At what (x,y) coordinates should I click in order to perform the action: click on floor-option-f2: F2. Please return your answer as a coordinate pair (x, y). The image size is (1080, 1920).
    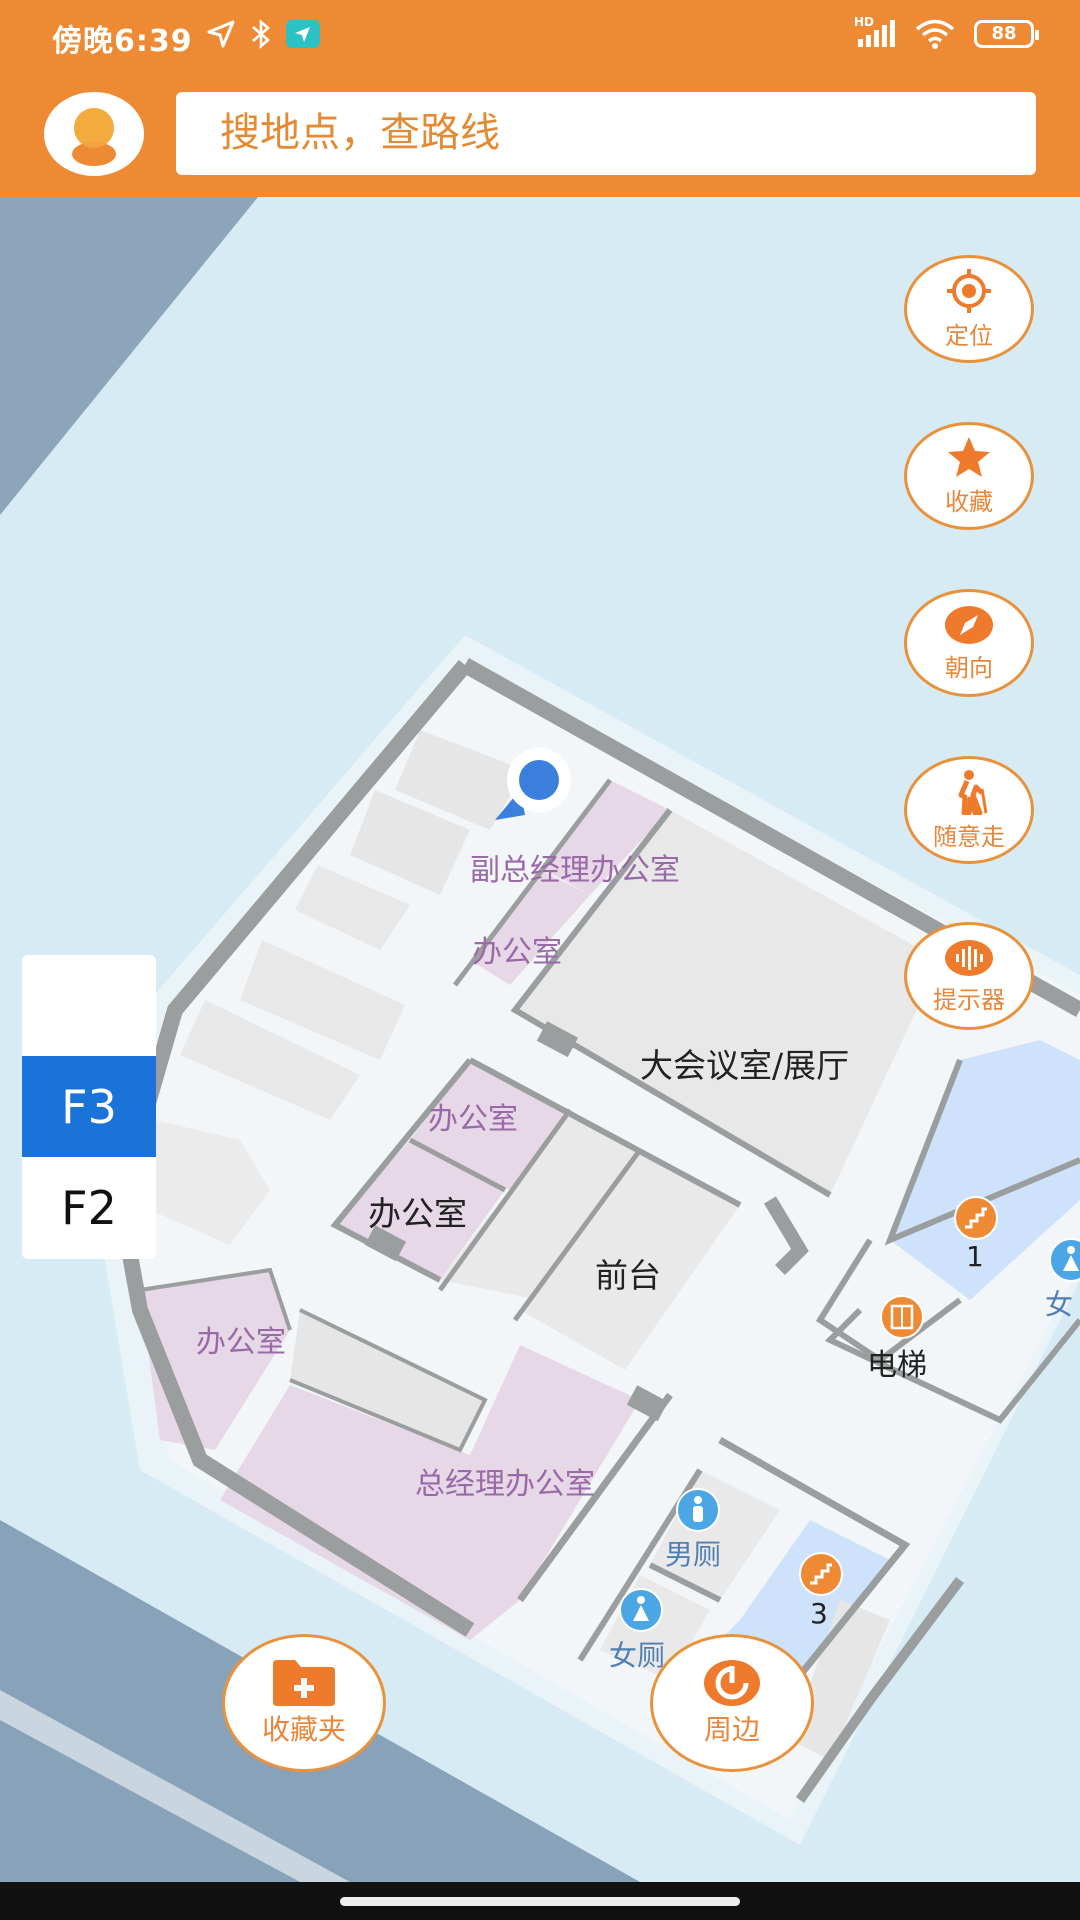
    Looking at the image, I should click on (89, 1207).